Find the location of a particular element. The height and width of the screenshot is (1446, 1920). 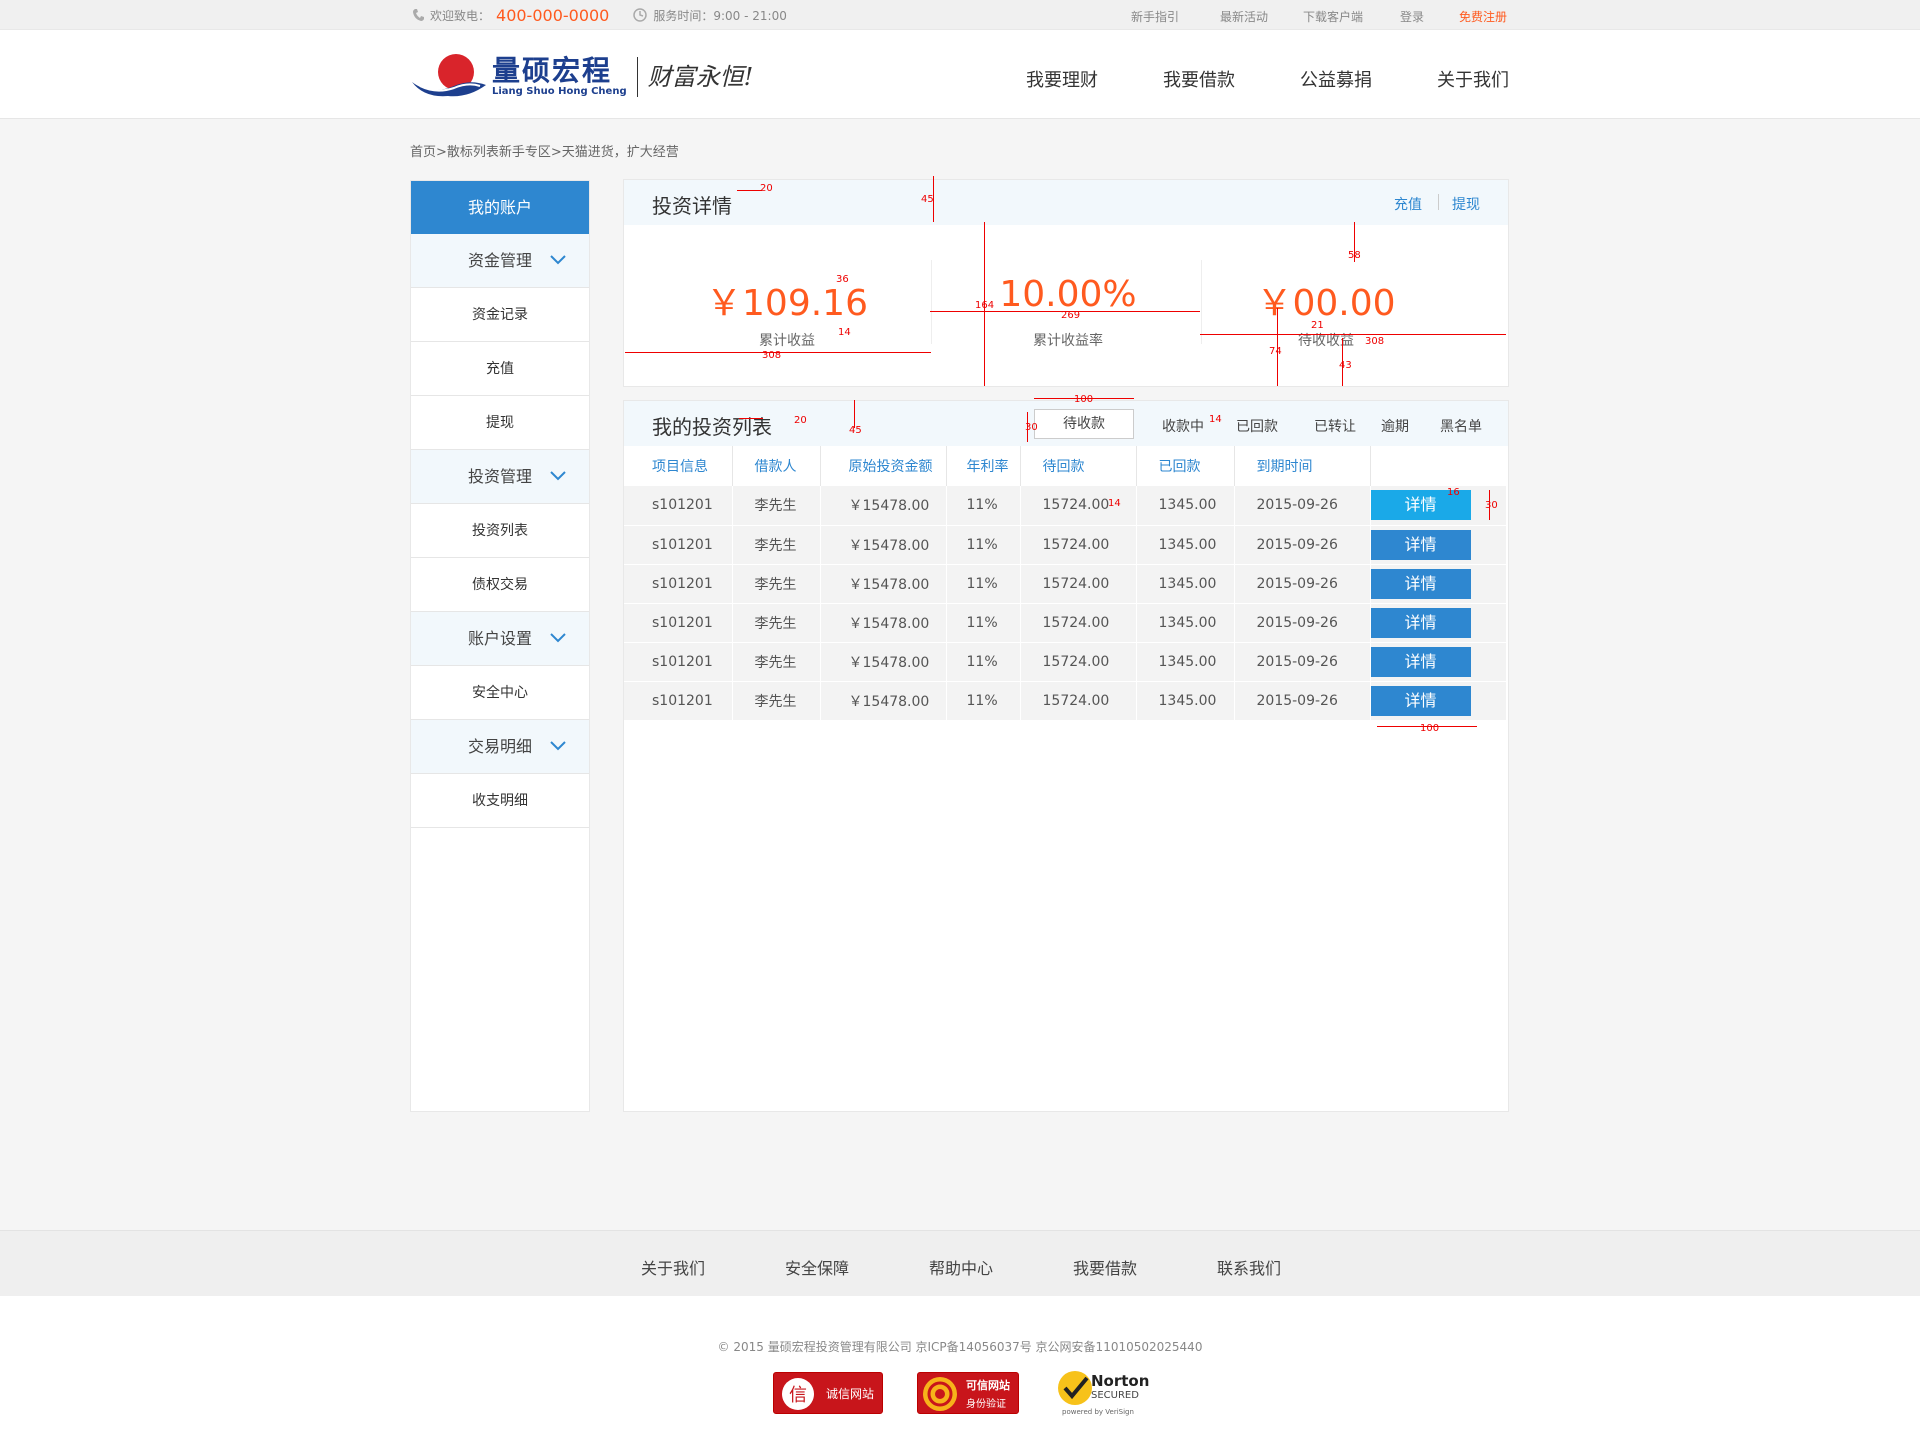

logo: 量硕宏程 Liang Shuo Hong Cheng 财富永恒! is located at coordinates (581, 77).